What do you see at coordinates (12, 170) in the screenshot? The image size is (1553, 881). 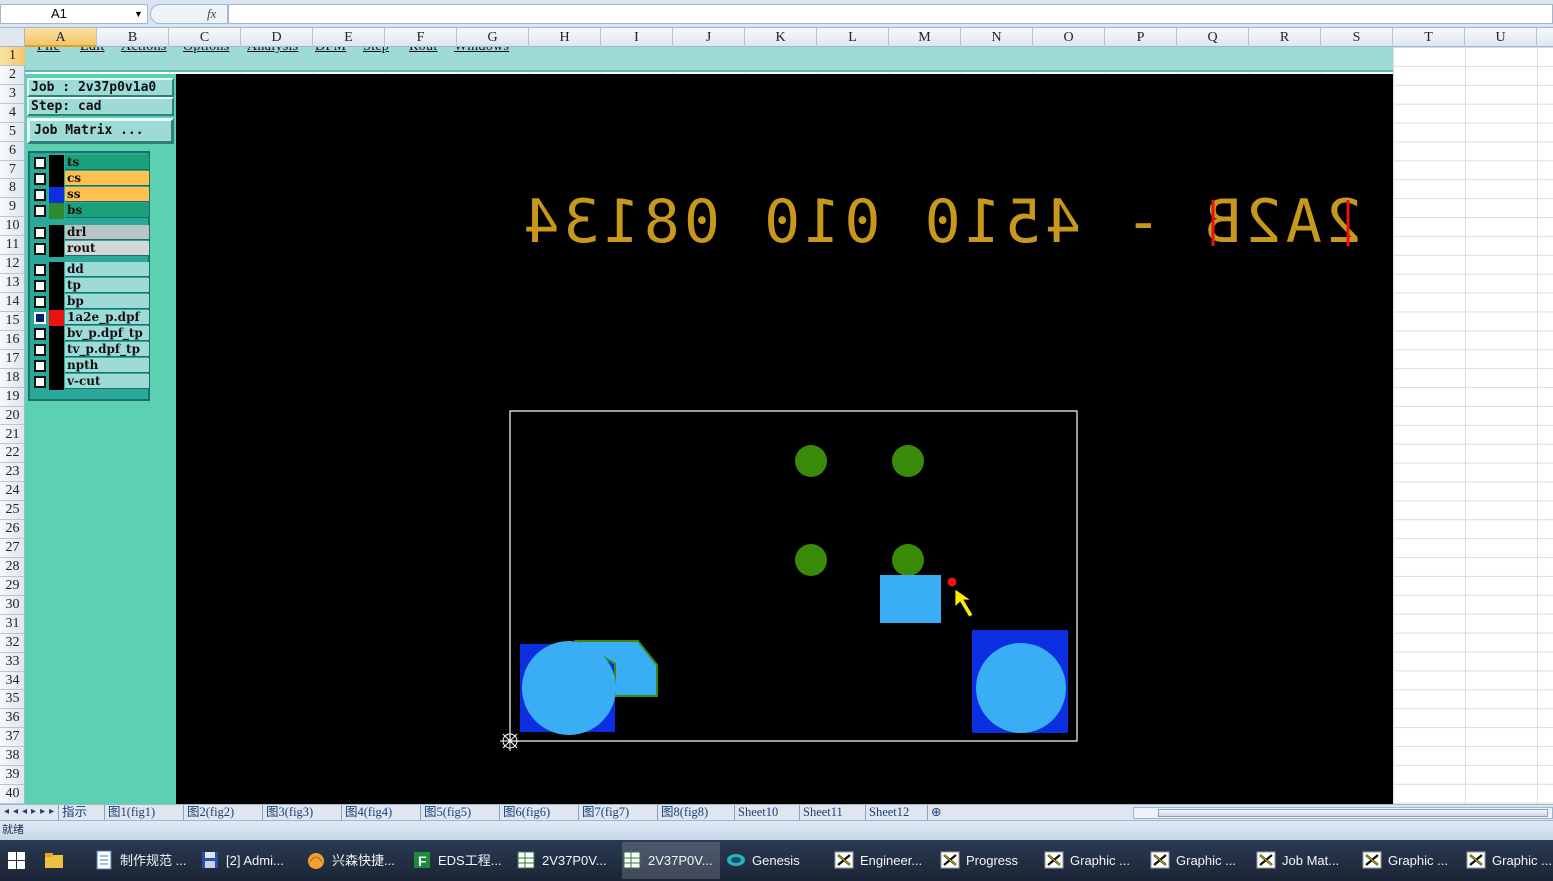 I see `row-header-7: 7` at bounding box center [12, 170].